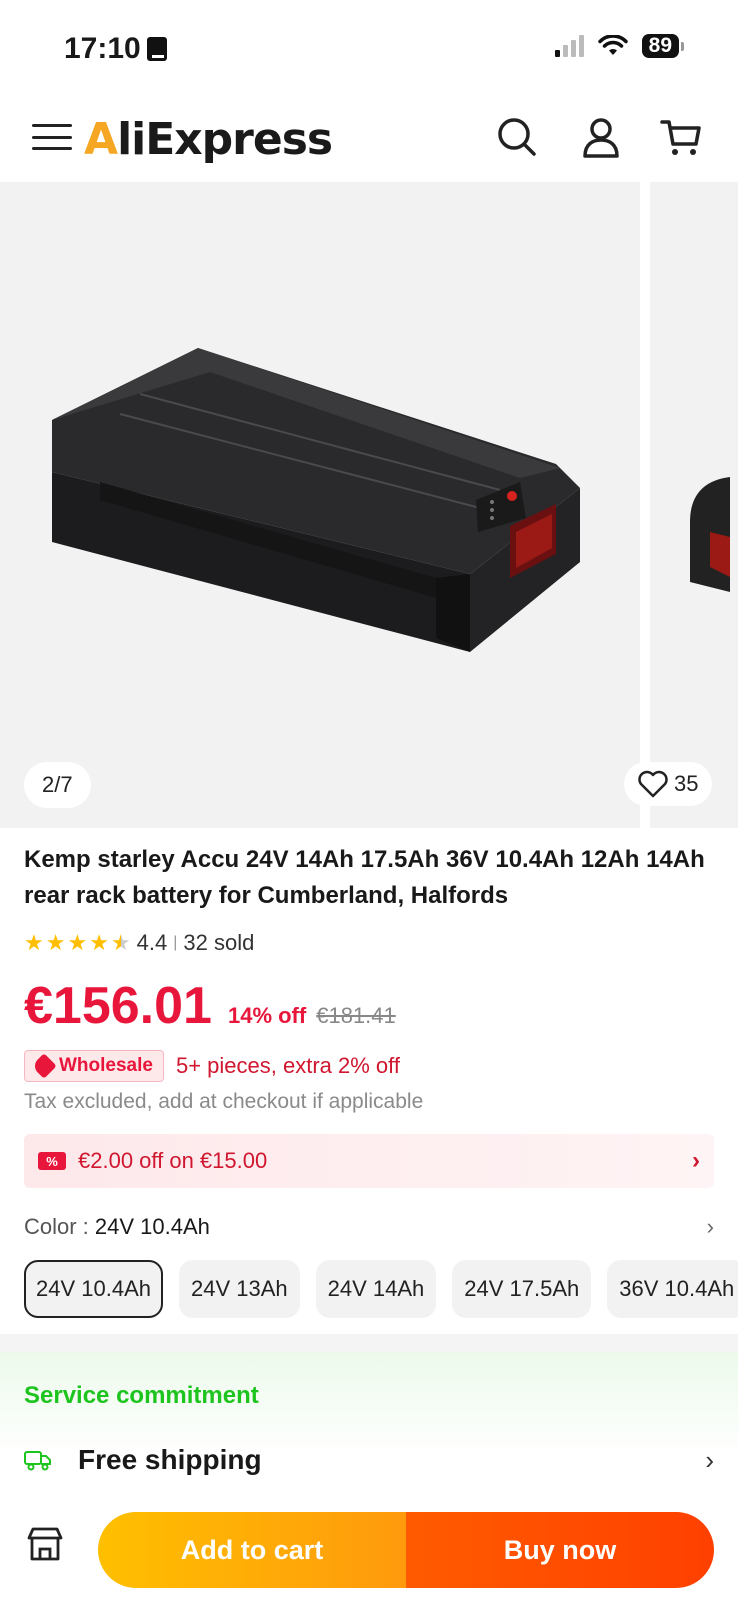 The height and width of the screenshot is (1600, 738). Describe the element at coordinates (57, 785) in the screenshot. I see `image-counter: 2/7` at that location.